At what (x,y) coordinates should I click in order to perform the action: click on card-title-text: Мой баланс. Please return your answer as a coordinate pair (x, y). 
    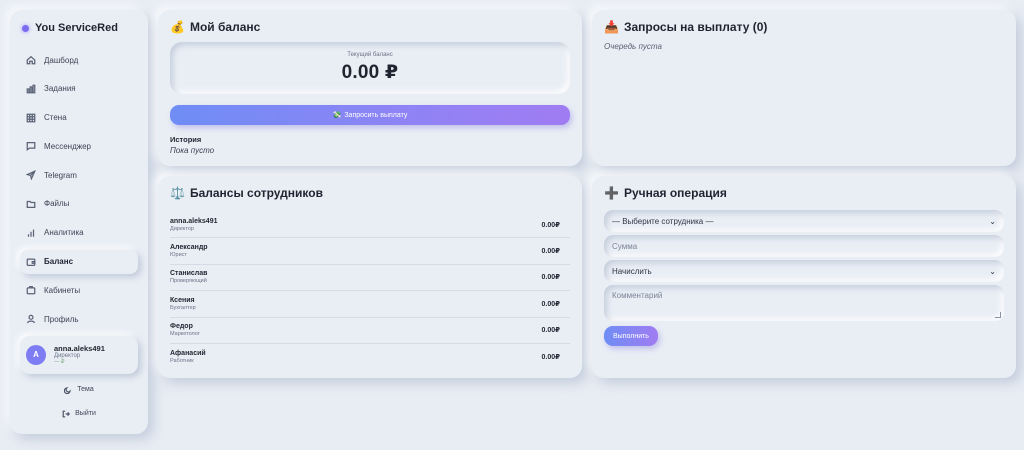
    Looking at the image, I should click on (225, 27).